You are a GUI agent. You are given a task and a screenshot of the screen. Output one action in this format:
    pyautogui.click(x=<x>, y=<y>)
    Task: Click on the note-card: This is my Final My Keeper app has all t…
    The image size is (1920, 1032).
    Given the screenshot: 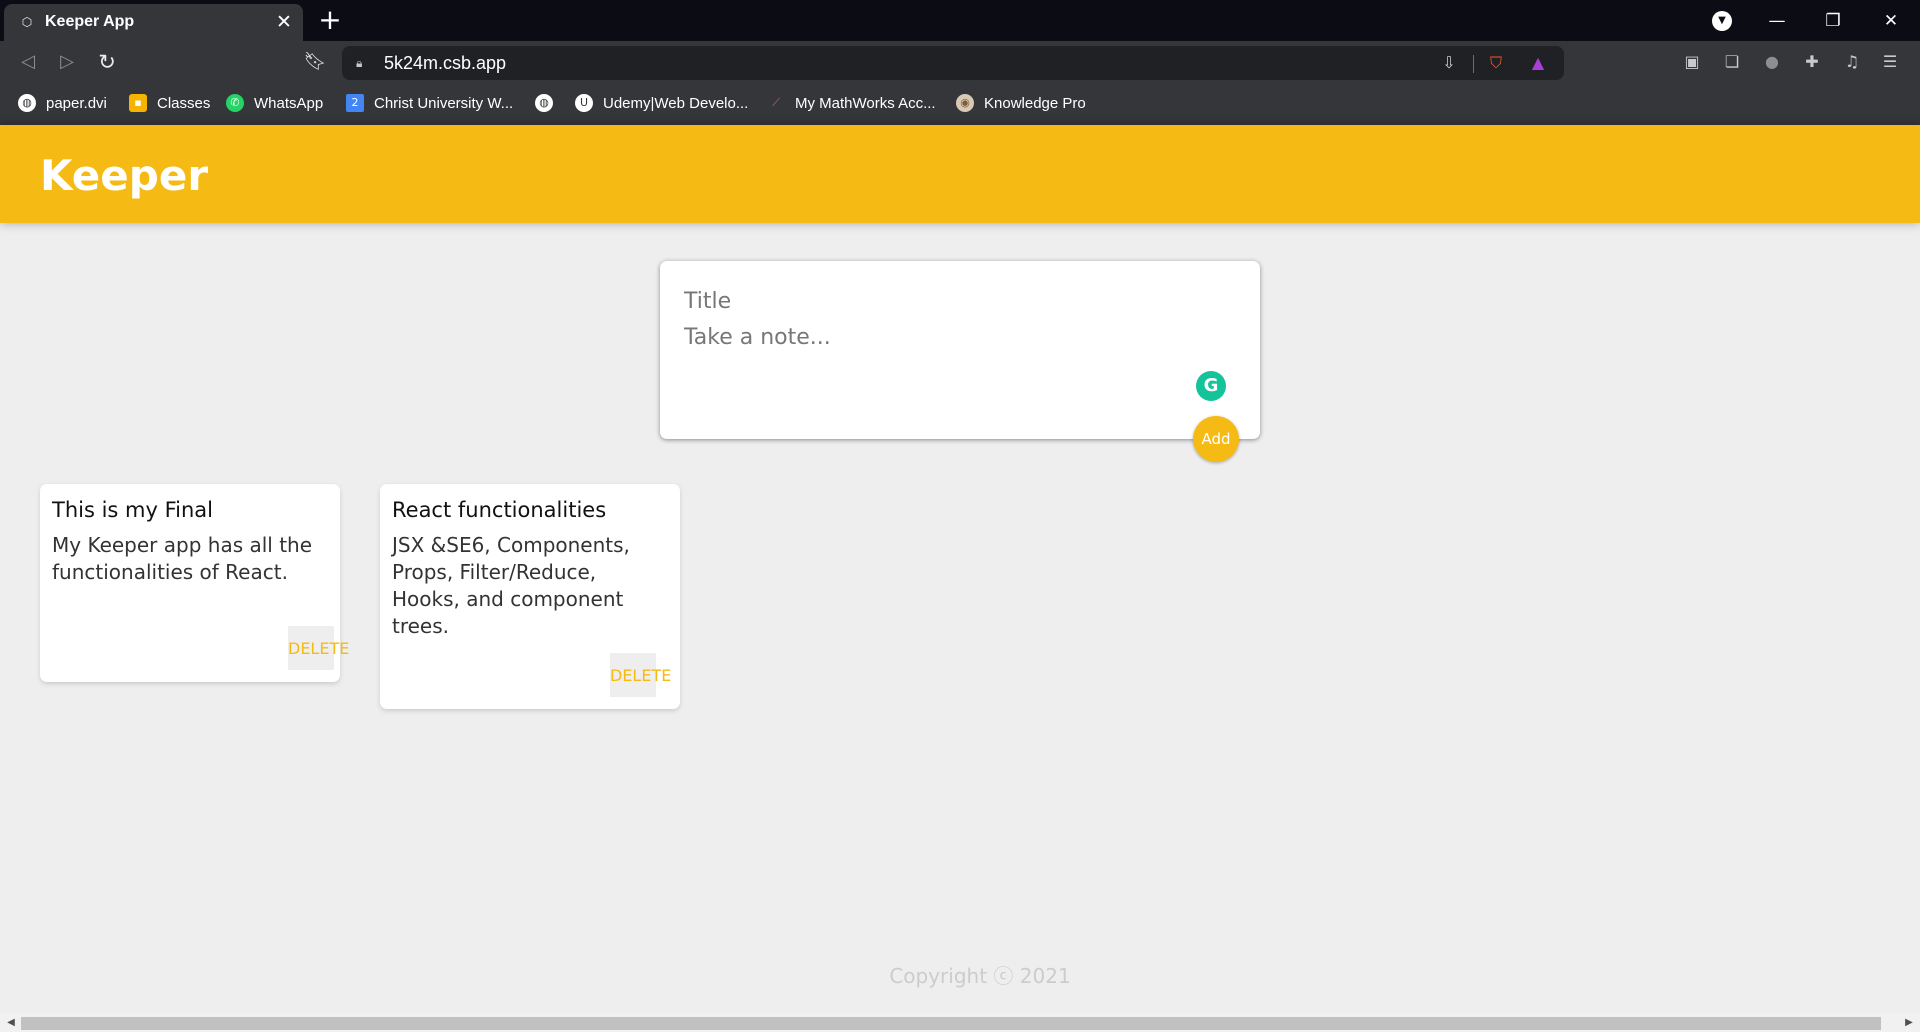 What is the action you would take?
    pyautogui.click(x=194, y=583)
    